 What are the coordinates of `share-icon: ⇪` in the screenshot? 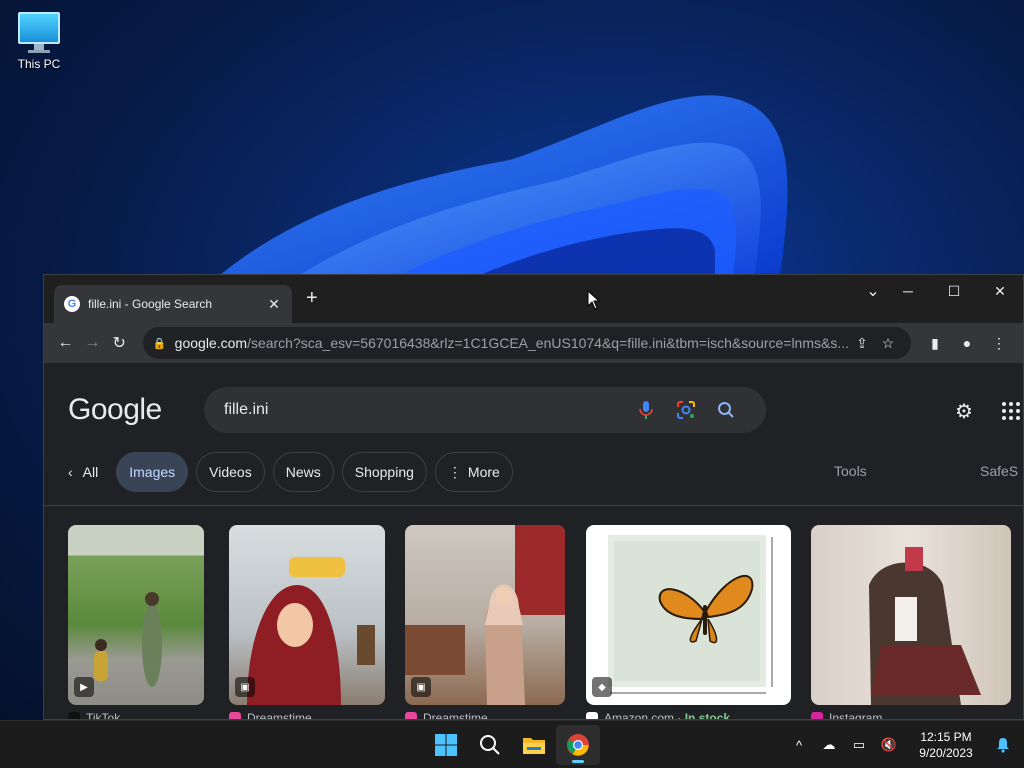 It's located at (862, 343).